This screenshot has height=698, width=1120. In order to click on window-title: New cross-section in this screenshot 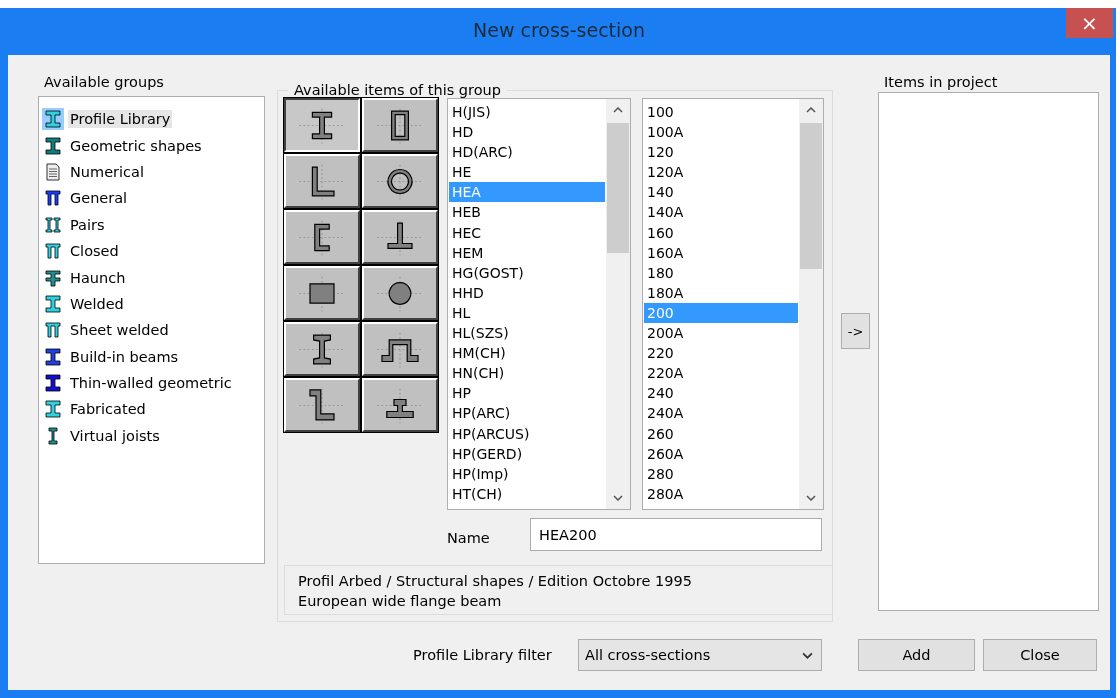, I will do `click(559, 30)`.